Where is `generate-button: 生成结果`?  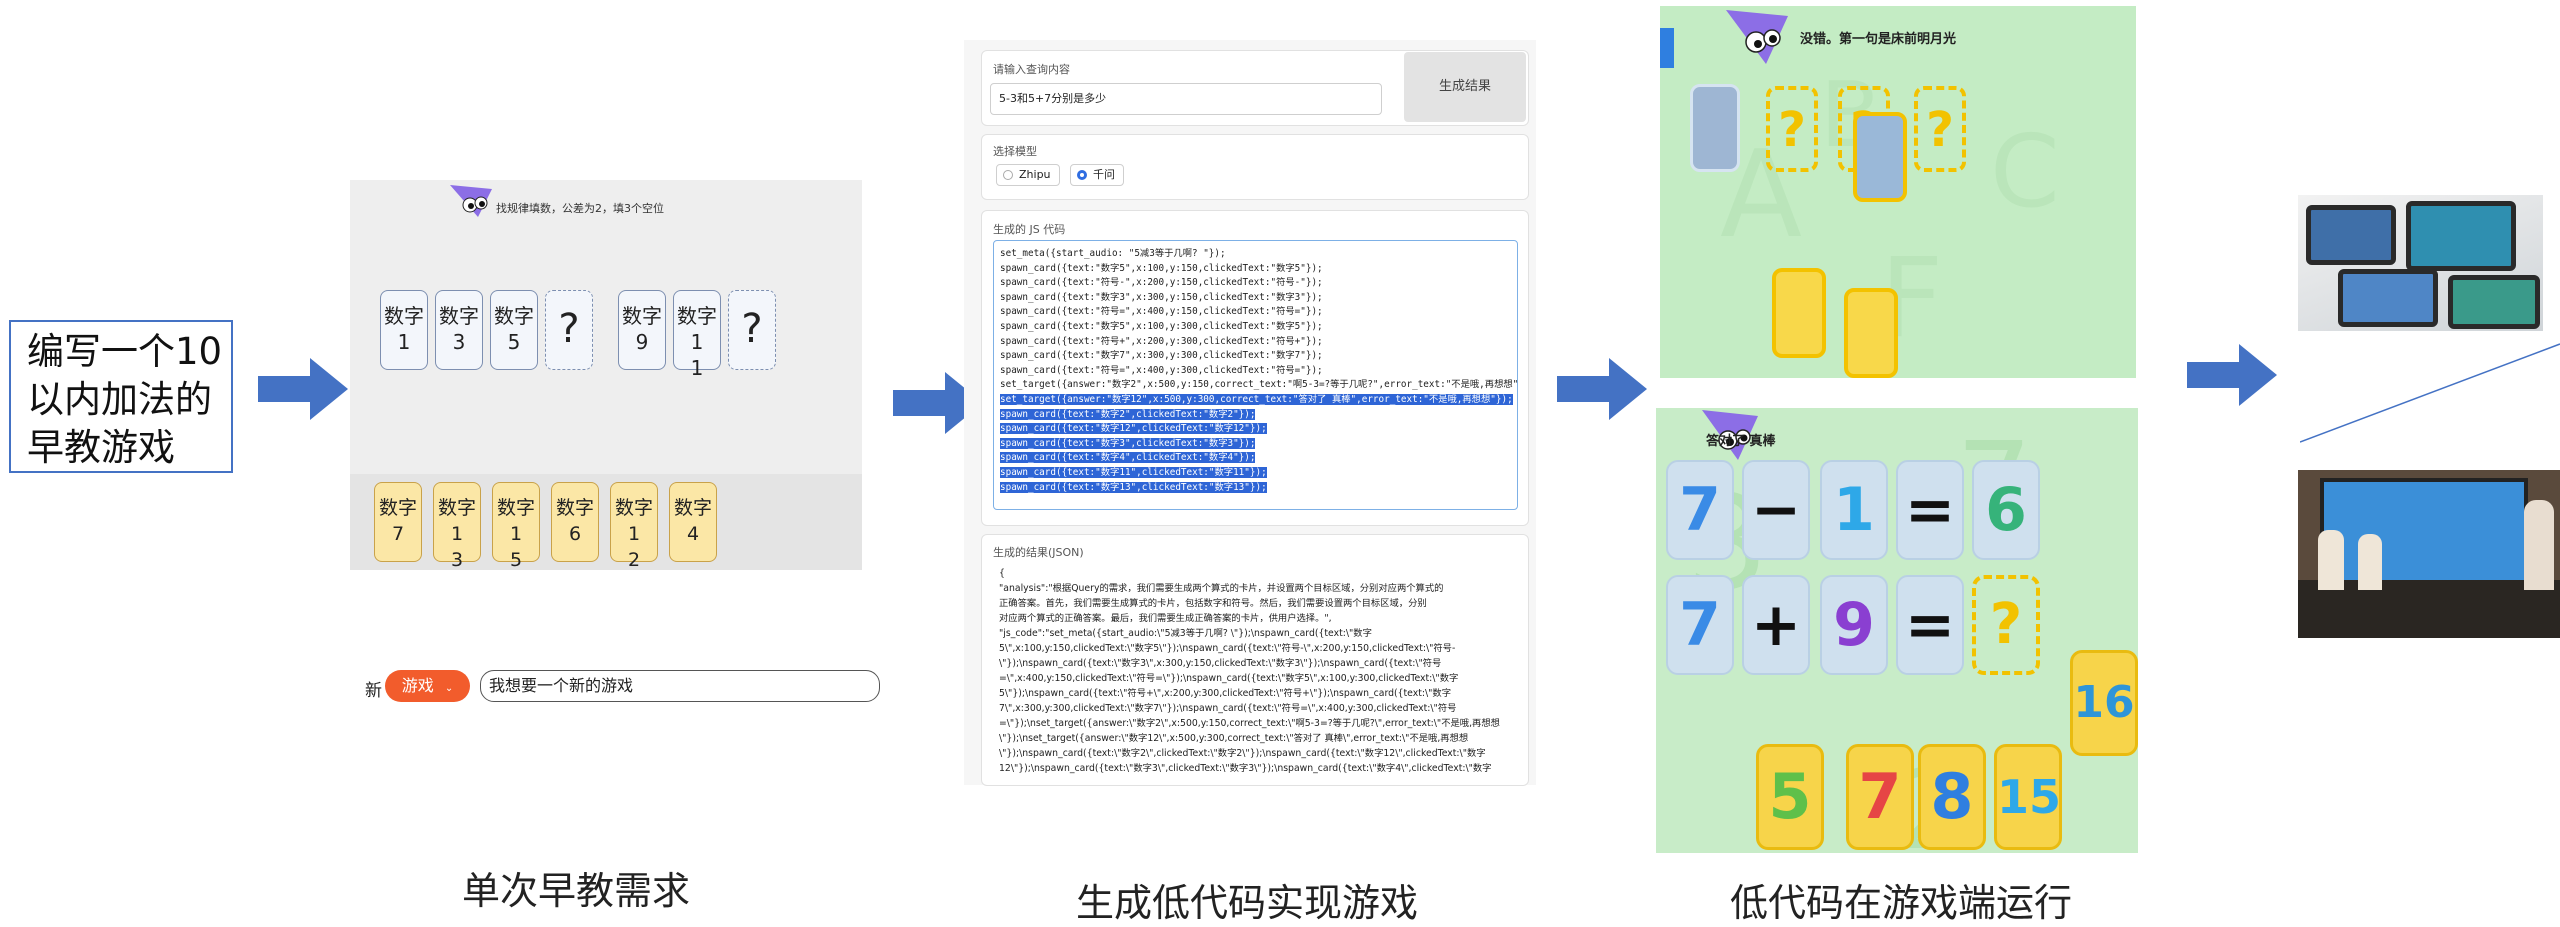
generate-button: 生成结果 is located at coordinates (1465, 87).